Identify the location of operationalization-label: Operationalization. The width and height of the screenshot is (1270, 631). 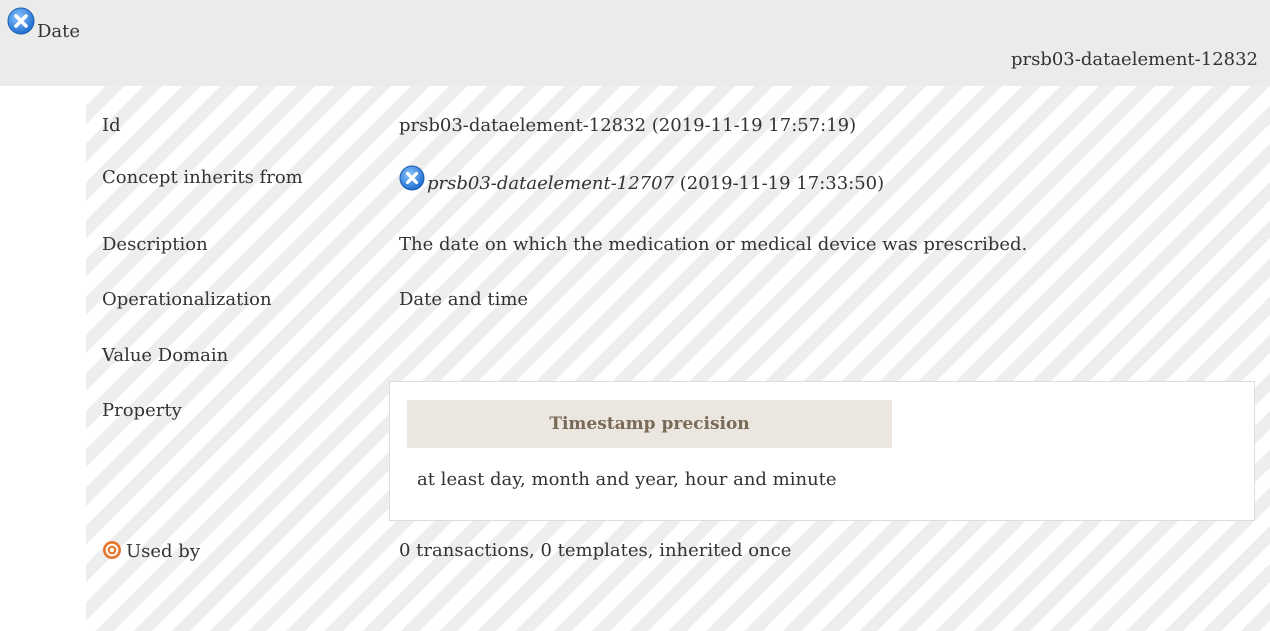
(187, 299).